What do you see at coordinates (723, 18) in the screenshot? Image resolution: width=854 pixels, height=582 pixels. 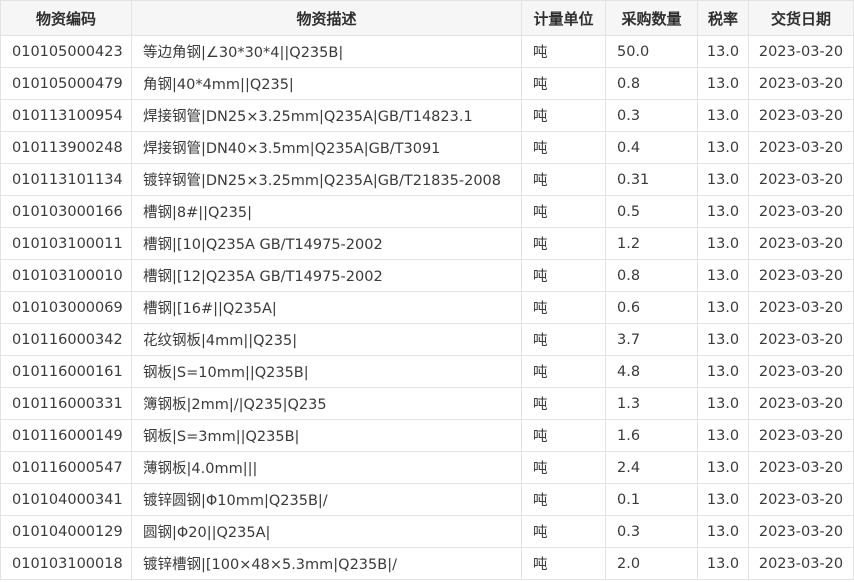 I see `header-tax-rate: 税率` at bounding box center [723, 18].